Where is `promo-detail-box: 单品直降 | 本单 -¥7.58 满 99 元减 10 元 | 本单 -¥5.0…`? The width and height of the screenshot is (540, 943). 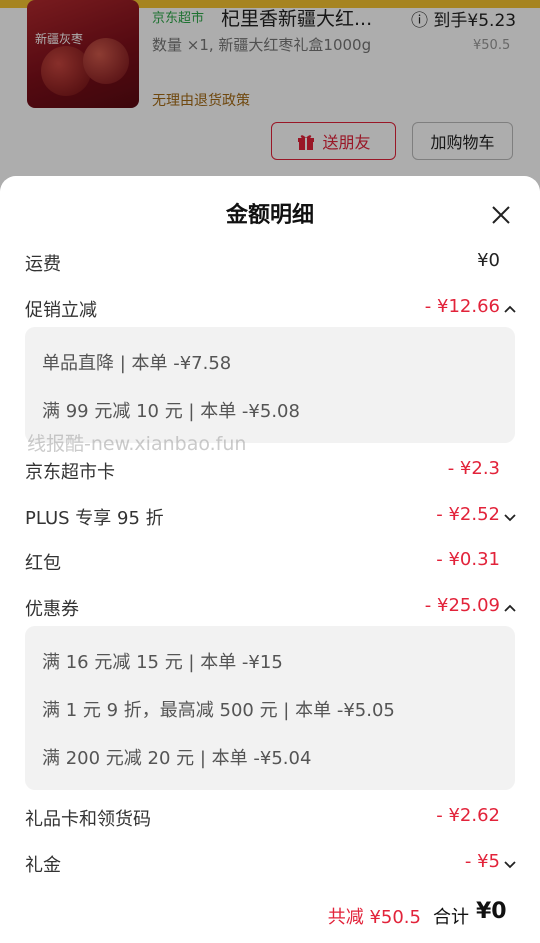 promo-detail-box: 单品直降 | 本单 -¥7.58 满 99 元减 10 元 | 本单 -¥5.0… is located at coordinates (270, 385).